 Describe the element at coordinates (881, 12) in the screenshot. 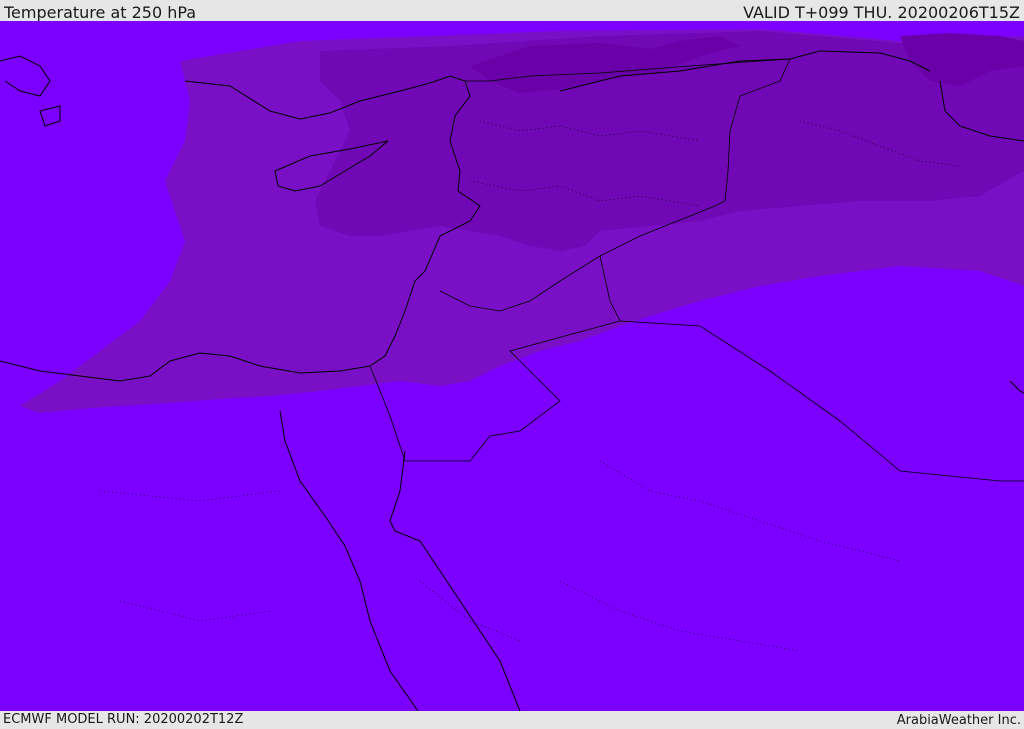

I see `valid-time: VALID T+099 THU. 20200206T15Z` at that location.